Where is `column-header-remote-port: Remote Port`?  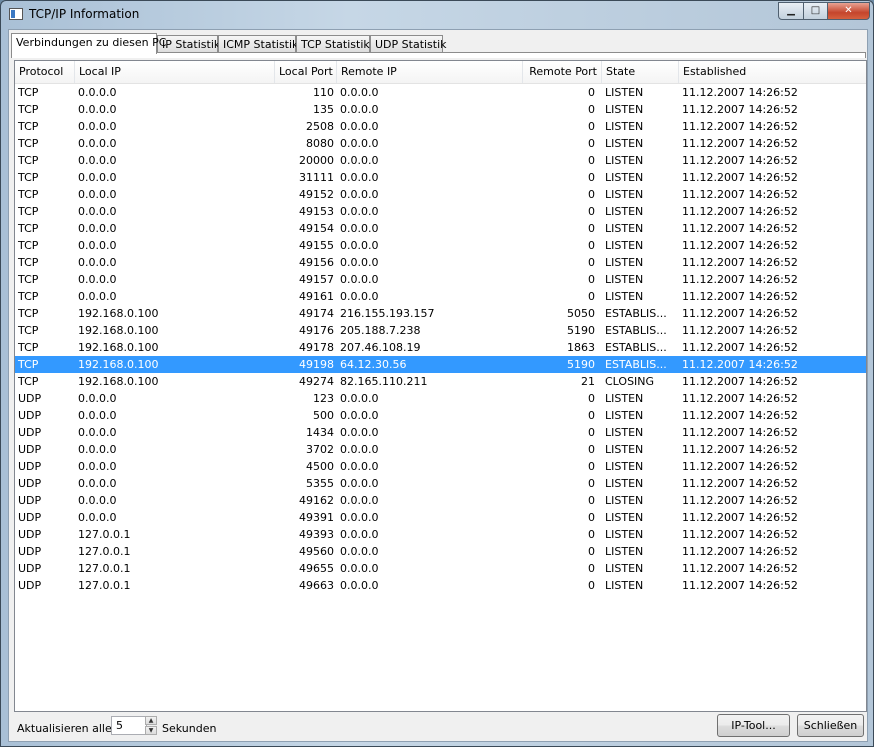 column-header-remote-port: Remote Port is located at coordinates (562, 72).